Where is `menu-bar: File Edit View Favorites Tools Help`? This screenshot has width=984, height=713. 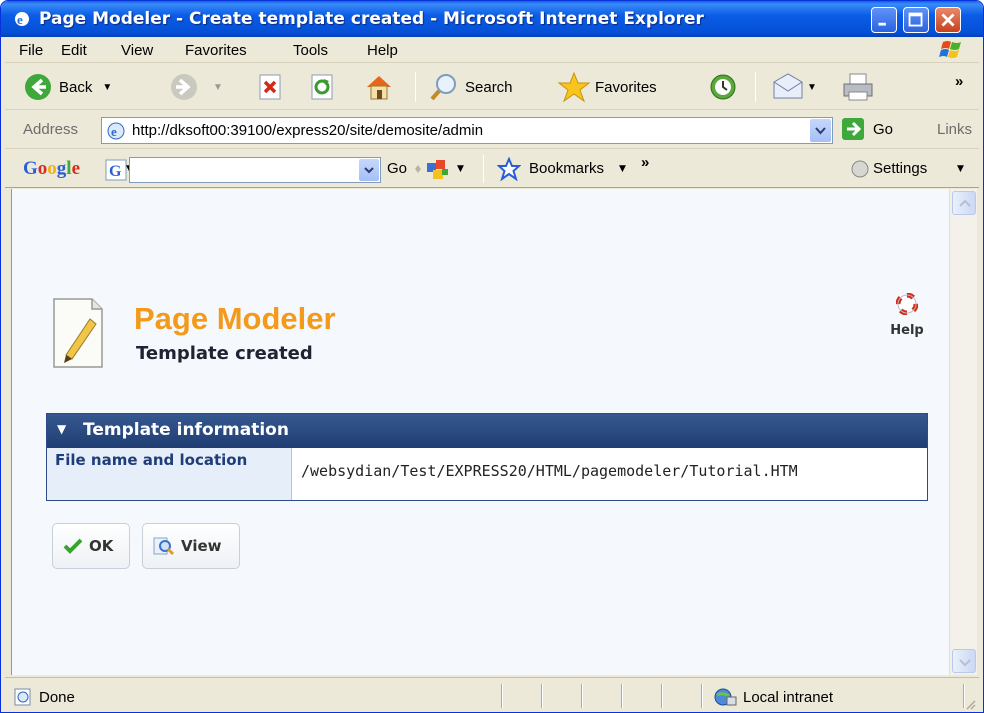 menu-bar: File Edit View Favorites Tools Help is located at coordinates (492, 50).